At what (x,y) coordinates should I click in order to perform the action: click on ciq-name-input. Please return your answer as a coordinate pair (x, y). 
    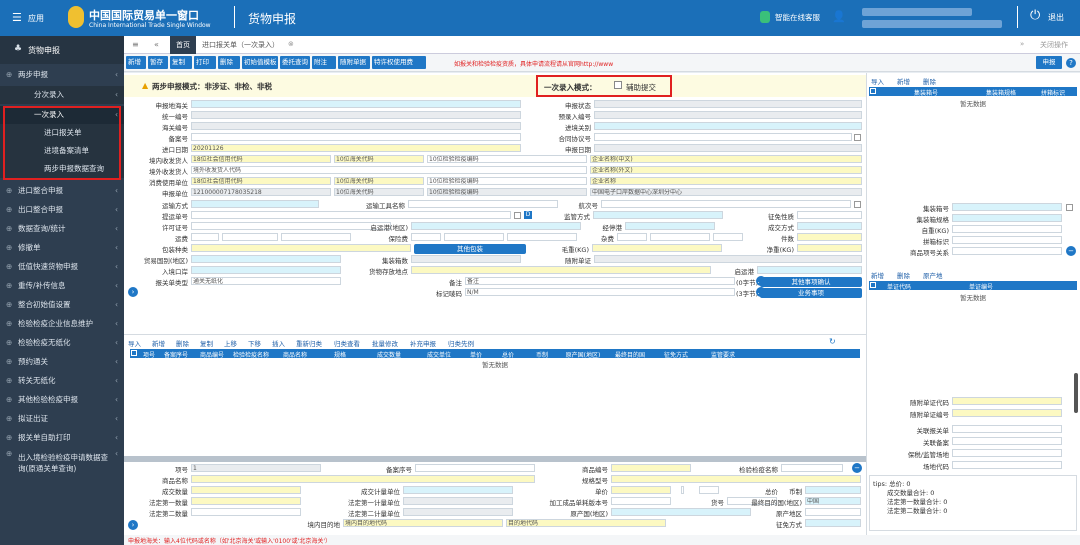
    Looking at the image, I should click on (812, 468).